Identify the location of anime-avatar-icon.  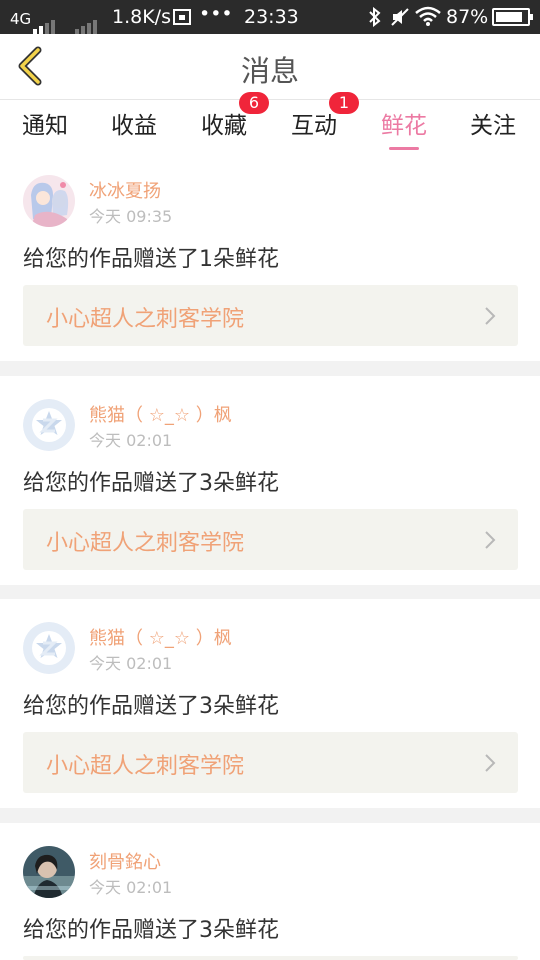
(49, 201).